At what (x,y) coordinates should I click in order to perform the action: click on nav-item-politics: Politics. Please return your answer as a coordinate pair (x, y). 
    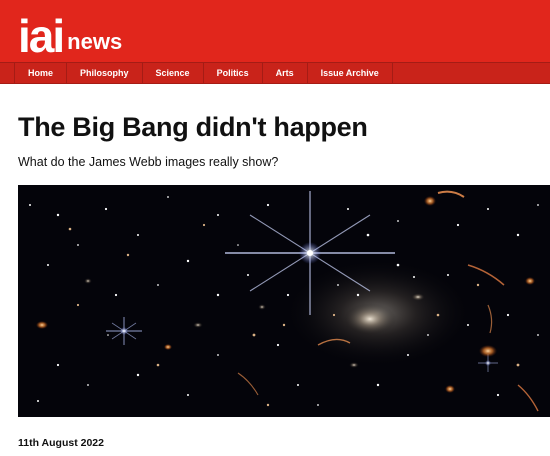
    Looking at the image, I should click on (233, 73).